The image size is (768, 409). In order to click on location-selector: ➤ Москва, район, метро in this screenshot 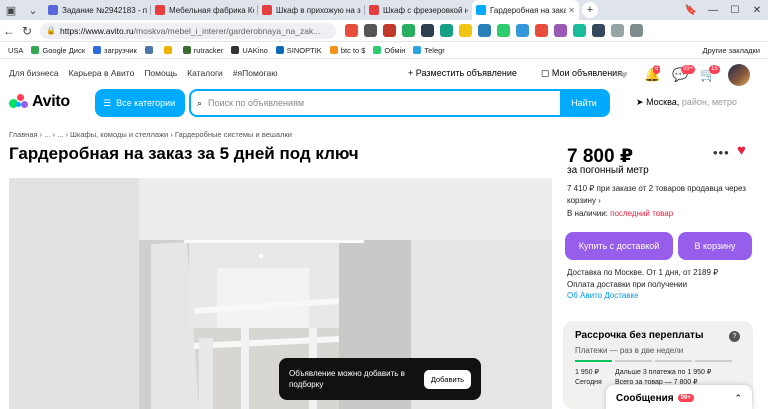, I will do `click(686, 102)`.